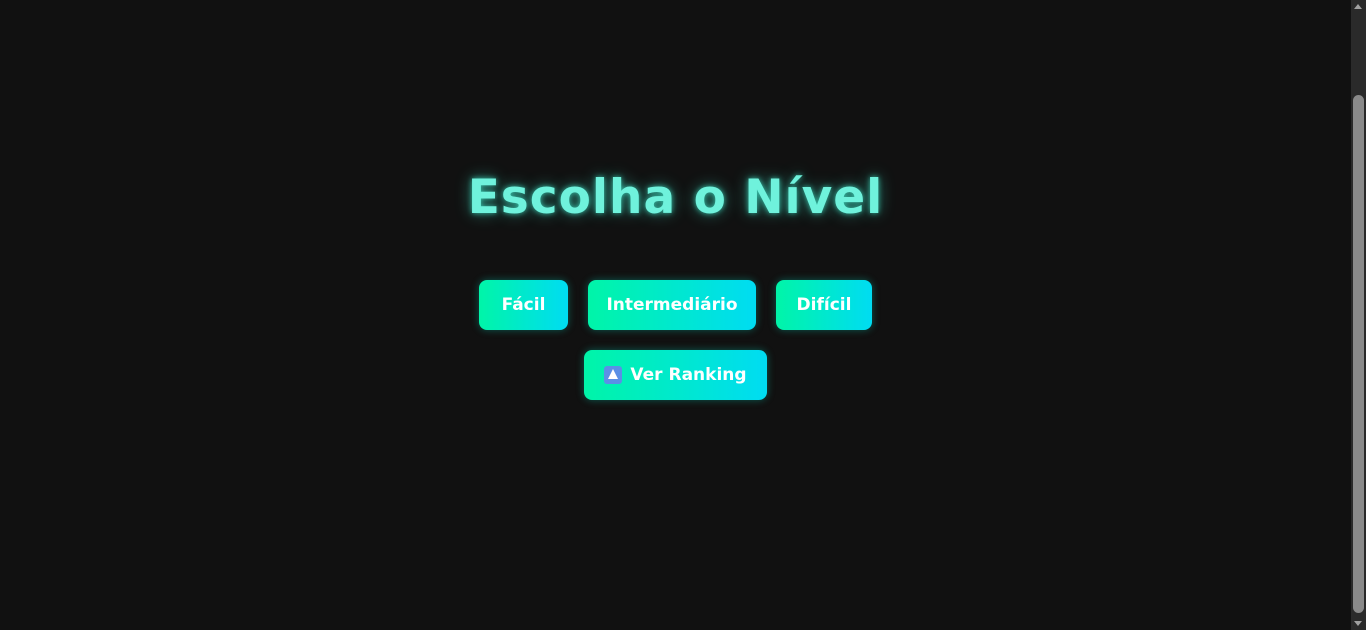  I want to click on level-hard-button: Difícil, so click(824, 305).